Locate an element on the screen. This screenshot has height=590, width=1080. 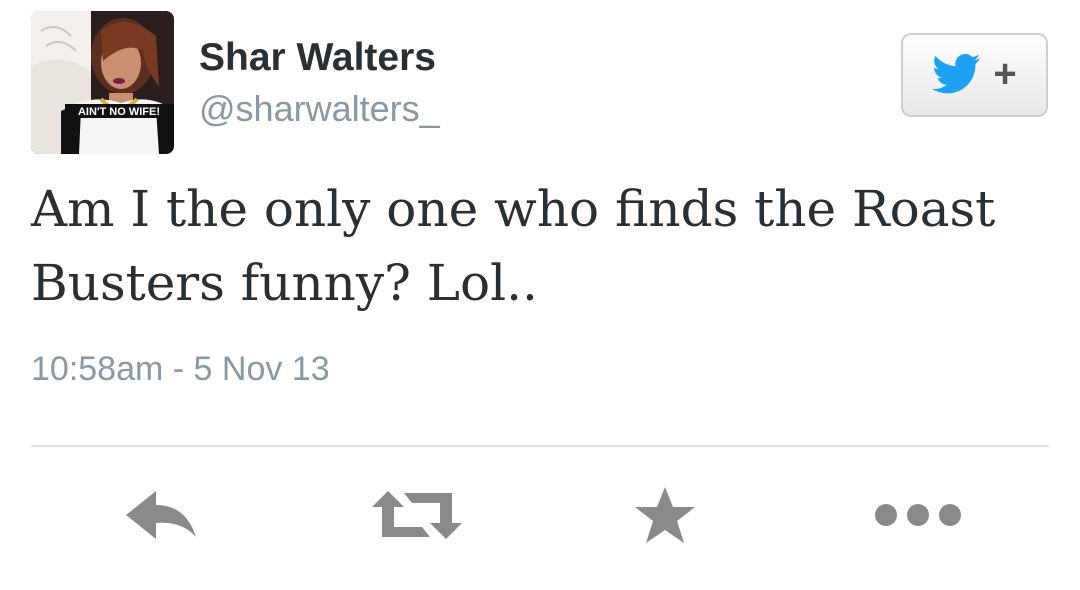
shirt-text: AIN'T NO WIFE! is located at coordinates (119, 112).